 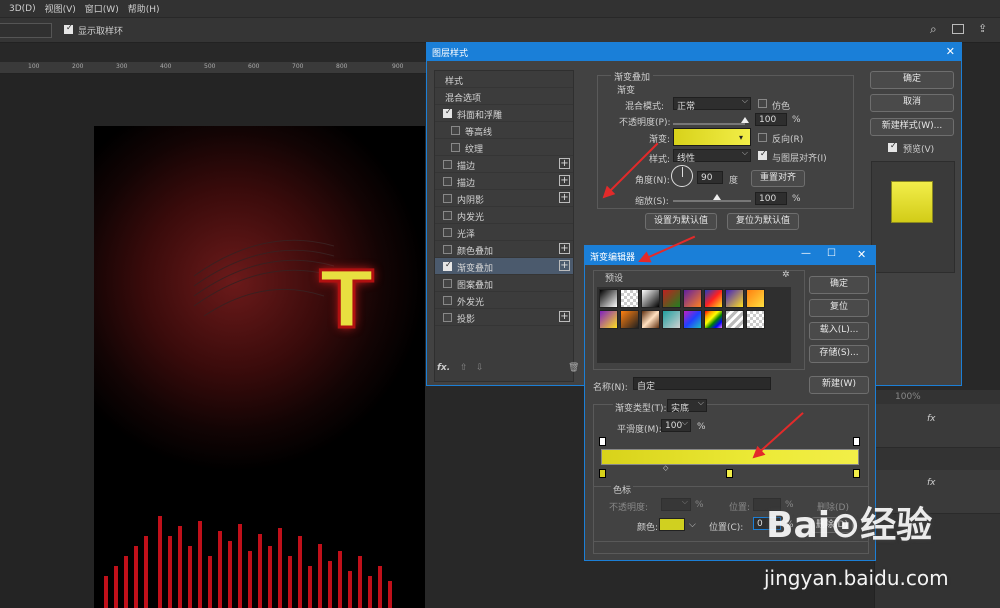 What do you see at coordinates (741, 137) in the screenshot?
I see `chevron-down-icon: ▾` at bounding box center [741, 137].